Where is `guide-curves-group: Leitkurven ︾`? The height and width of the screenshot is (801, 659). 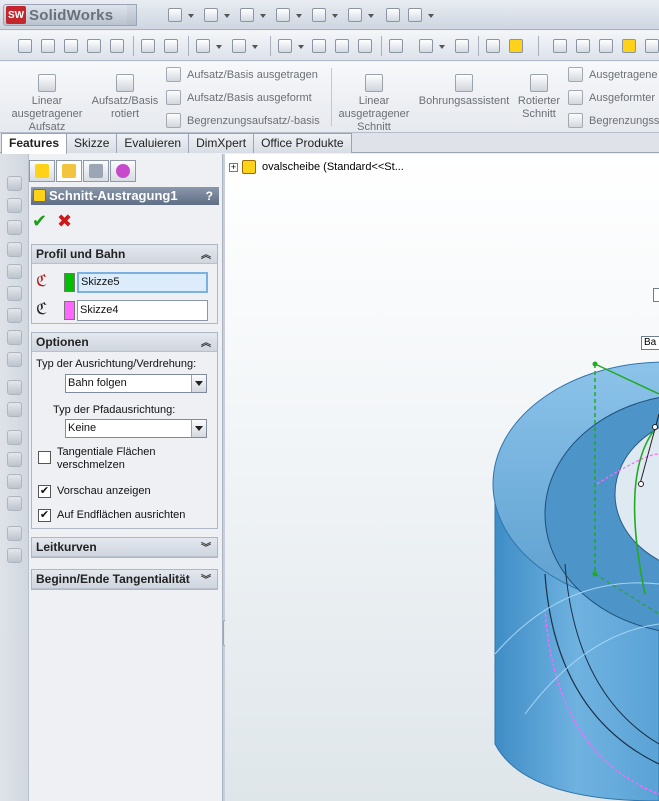
guide-curves-group: Leitkurven ︾ is located at coordinates (124, 547).